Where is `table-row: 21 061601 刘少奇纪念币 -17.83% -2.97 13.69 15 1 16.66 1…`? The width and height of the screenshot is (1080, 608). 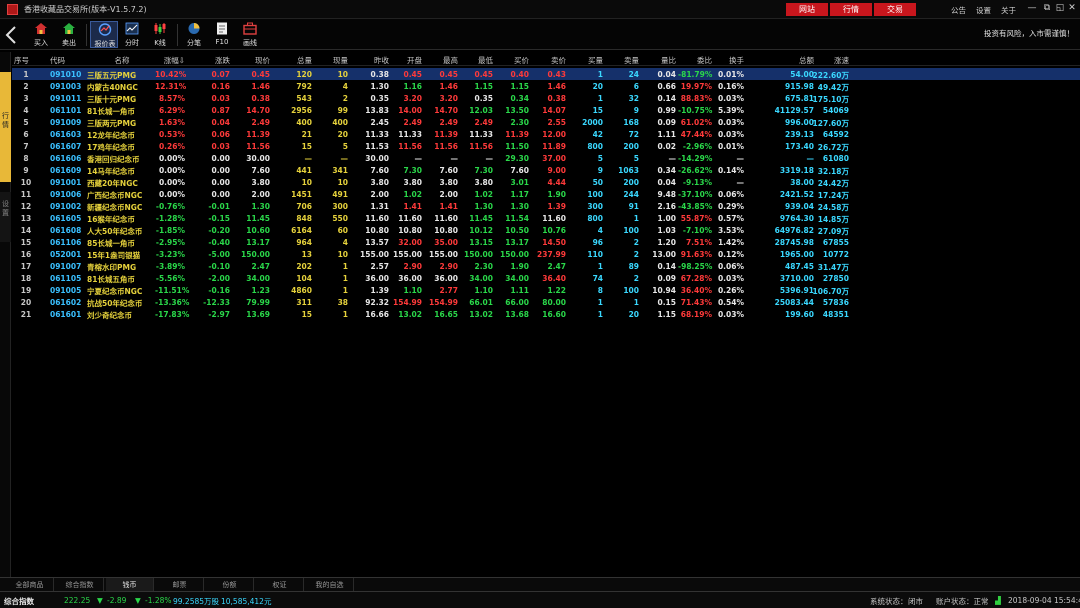
table-row: 21 061601 刘少奇纪念币 -17.83% -2.97 13.69 15 1 16.66 1… is located at coordinates (546, 314).